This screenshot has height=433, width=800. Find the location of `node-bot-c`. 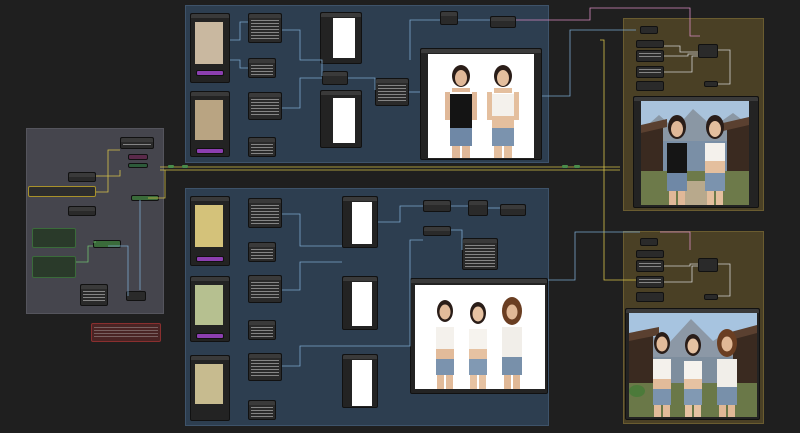

node-bot-c is located at coordinates (478, 208).